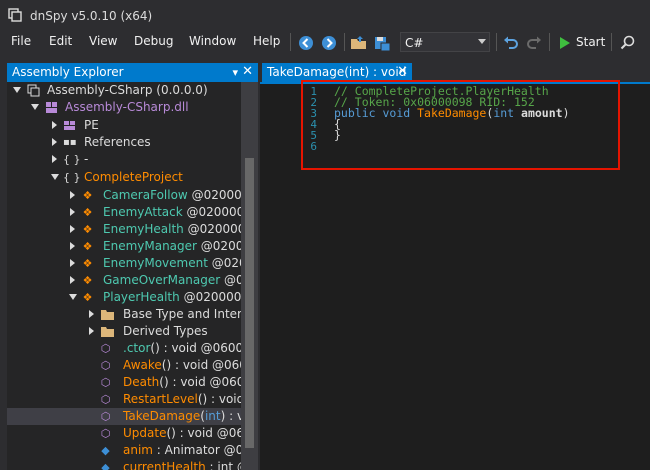 Image resolution: width=650 pixels, height=470 pixels. What do you see at coordinates (195, 348) in the screenshot?
I see `method-signature: () : void @0600009` at bounding box center [195, 348].